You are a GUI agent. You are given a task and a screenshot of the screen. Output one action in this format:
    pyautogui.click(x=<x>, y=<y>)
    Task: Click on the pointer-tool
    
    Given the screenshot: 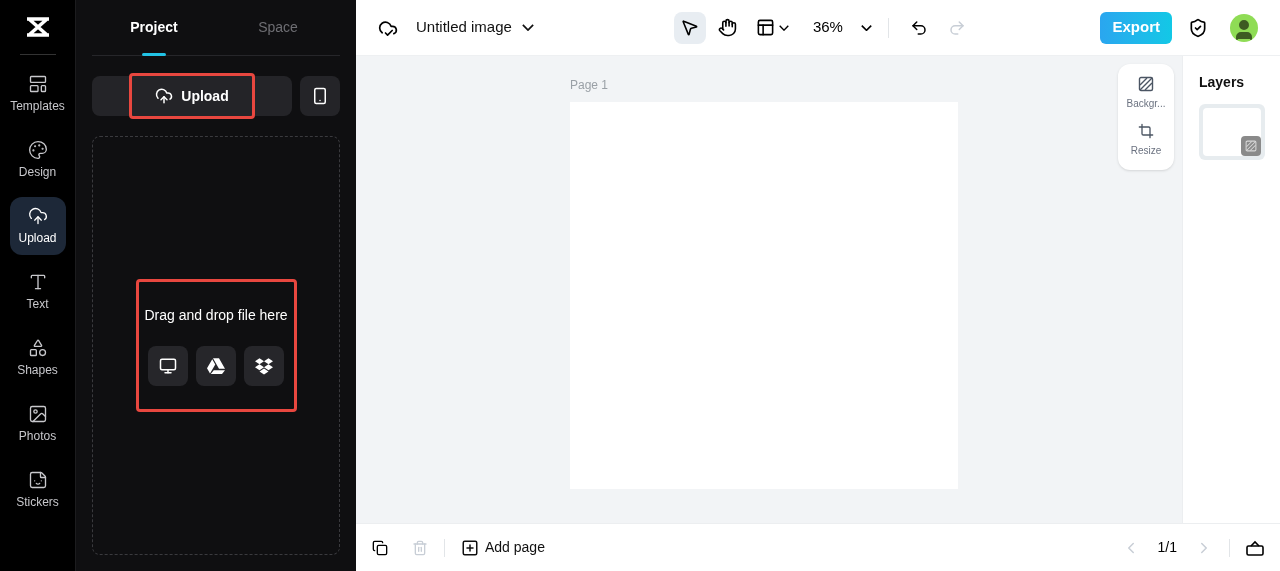 What is the action you would take?
    pyautogui.click(x=689, y=27)
    